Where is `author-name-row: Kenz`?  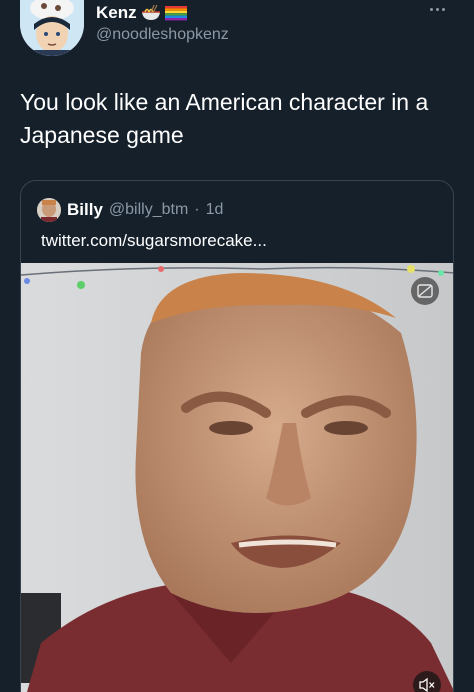
author-name-row: Kenz is located at coordinates (141, 13).